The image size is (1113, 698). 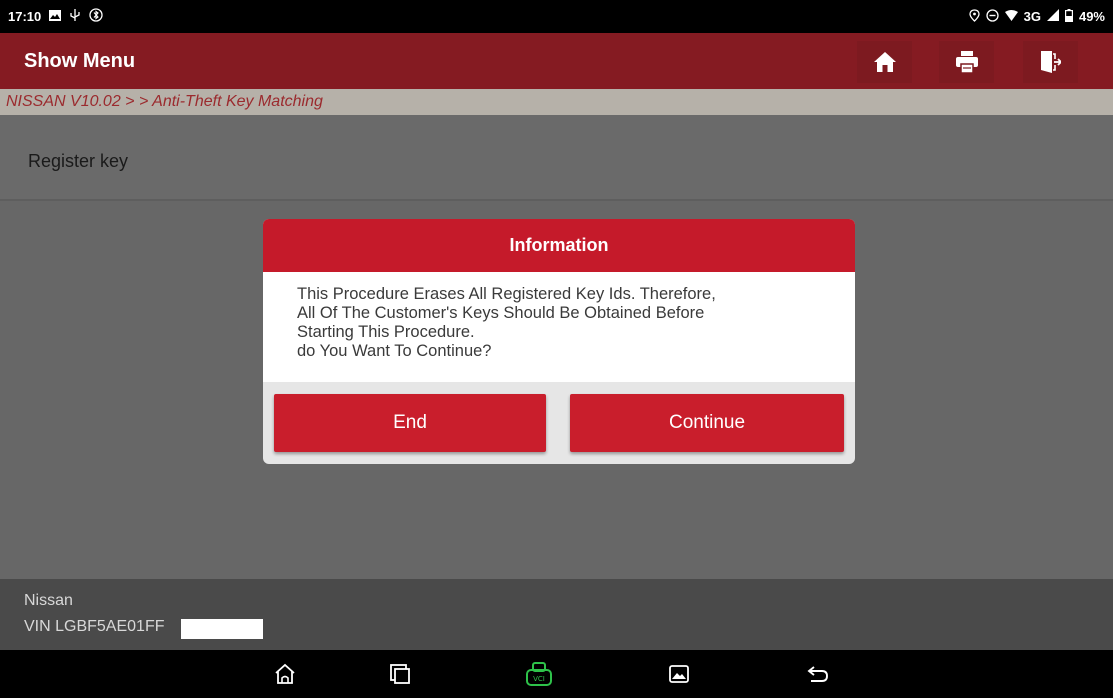 I want to click on exit-button, so click(x=1050, y=62).